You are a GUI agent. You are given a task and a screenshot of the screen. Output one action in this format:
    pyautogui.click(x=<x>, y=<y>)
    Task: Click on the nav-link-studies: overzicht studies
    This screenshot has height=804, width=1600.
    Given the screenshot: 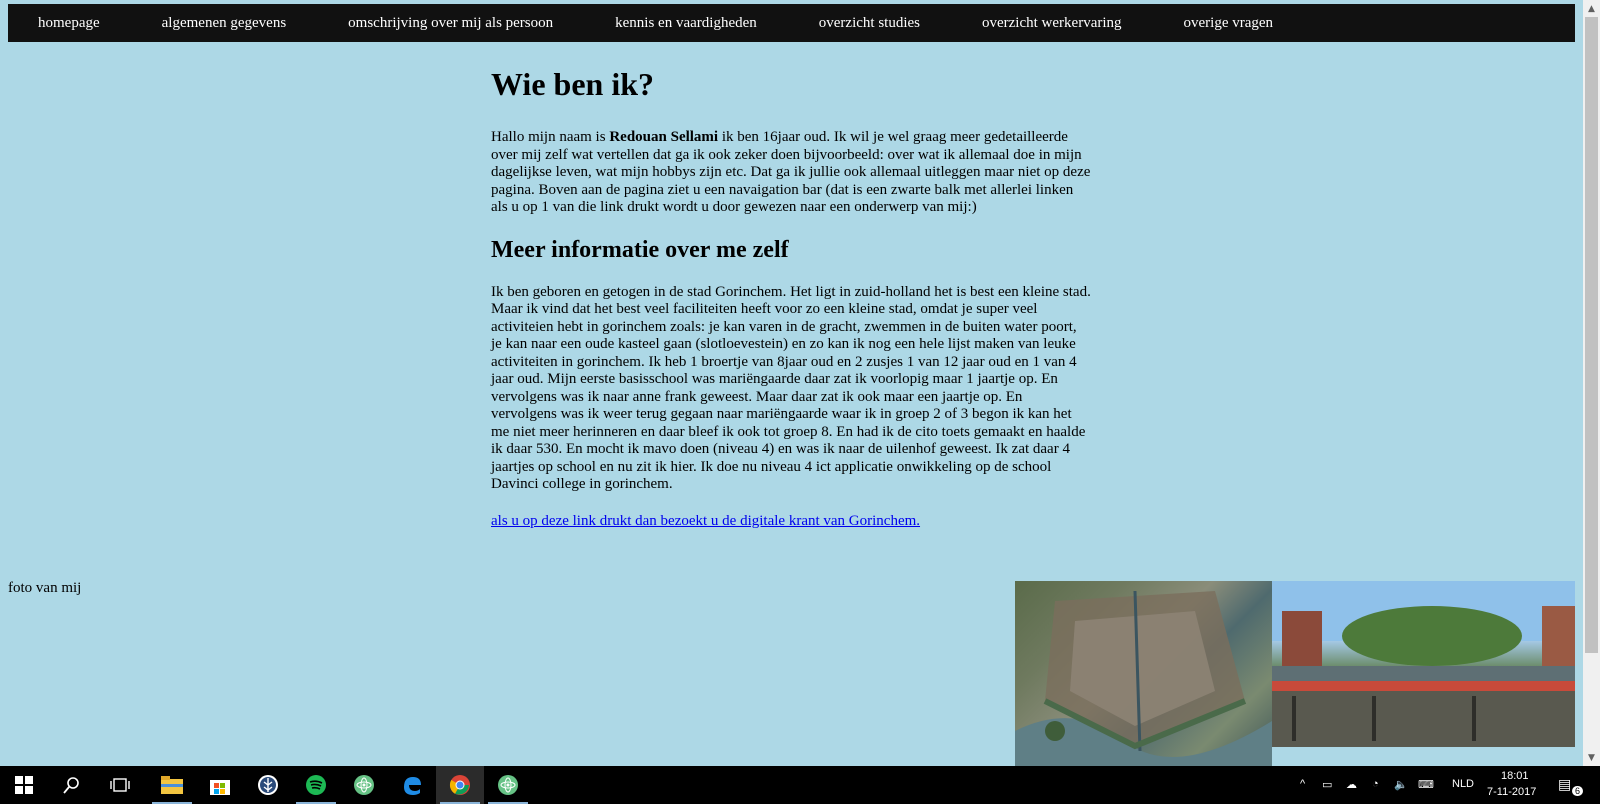 What is the action you would take?
    pyautogui.click(x=870, y=23)
    